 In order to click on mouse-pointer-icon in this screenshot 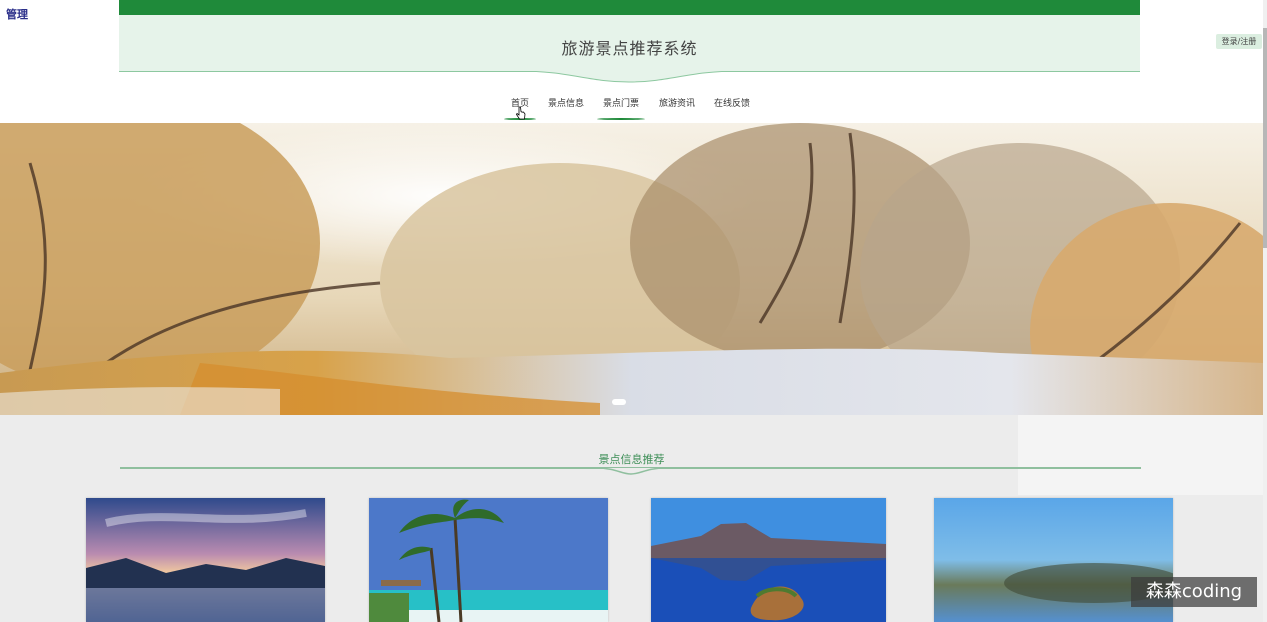, I will do `click(521, 113)`.